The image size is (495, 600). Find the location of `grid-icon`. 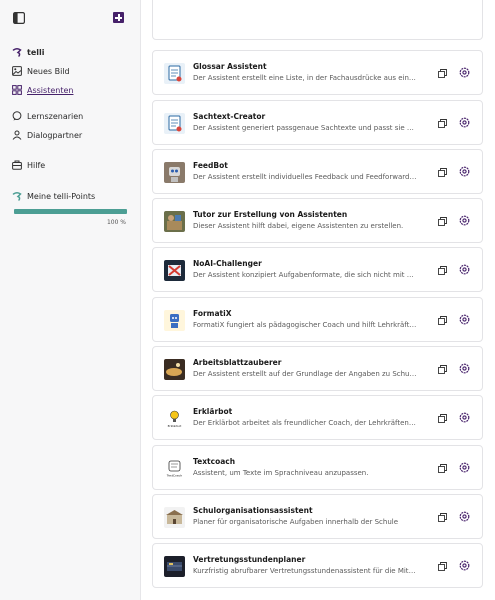

grid-icon is located at coordinates (17, 90).